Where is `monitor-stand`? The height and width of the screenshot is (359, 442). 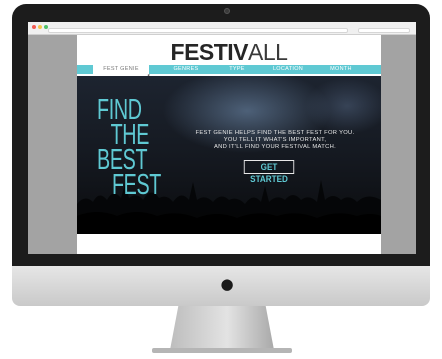
monitor-stand is located at coordinates (222, 328).